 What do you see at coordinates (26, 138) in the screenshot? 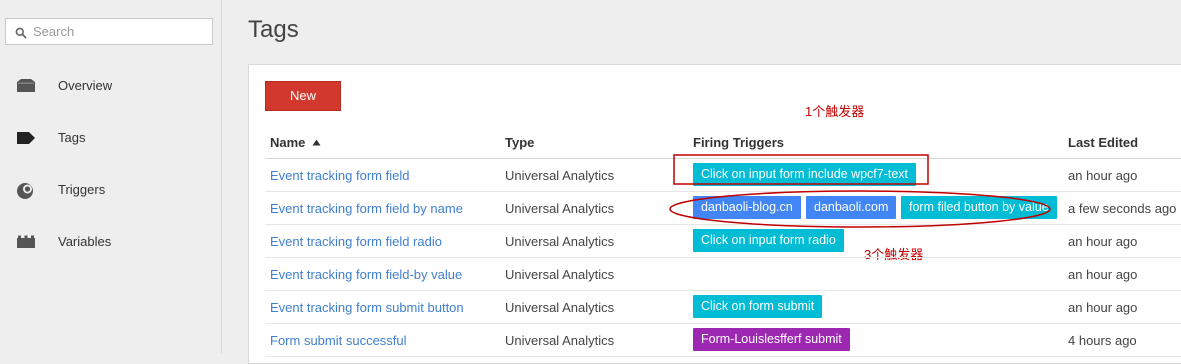
I see `tag-icon` at bounding box center [26, 138].